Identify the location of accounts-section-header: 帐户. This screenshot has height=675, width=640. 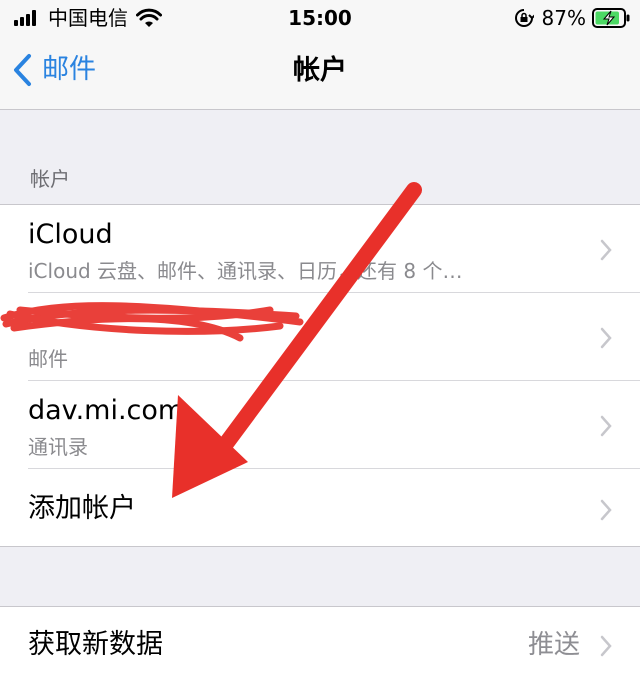
(50, 179).